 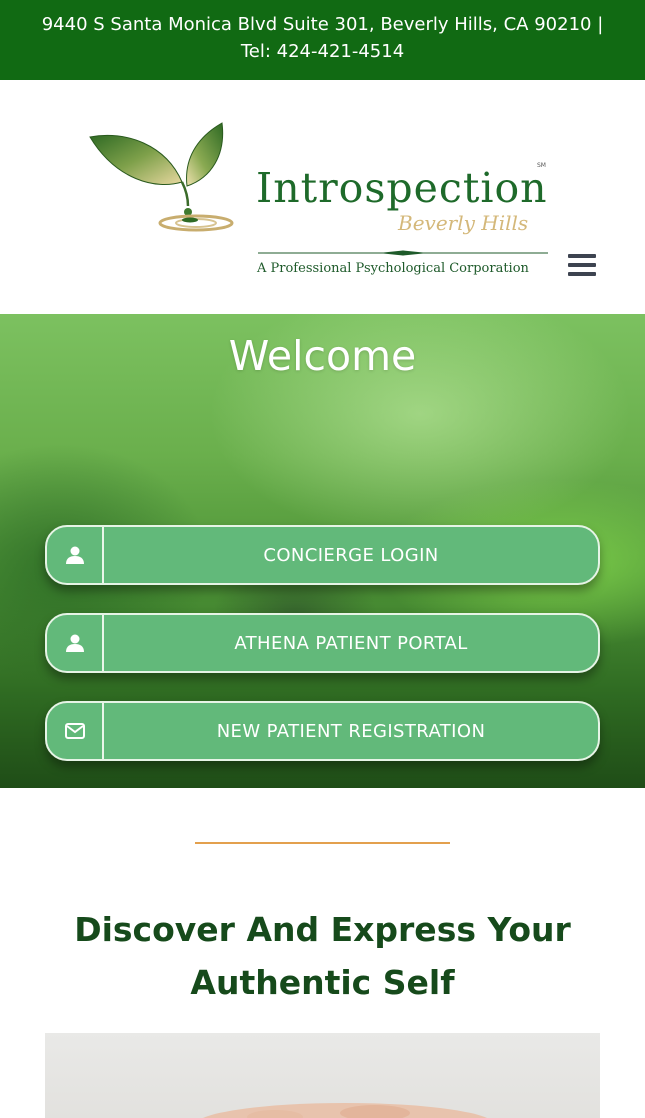 I want to click on athena-patient-portal-label: ATHENA PATIENT PORTAL, so click(x=351, y=643).